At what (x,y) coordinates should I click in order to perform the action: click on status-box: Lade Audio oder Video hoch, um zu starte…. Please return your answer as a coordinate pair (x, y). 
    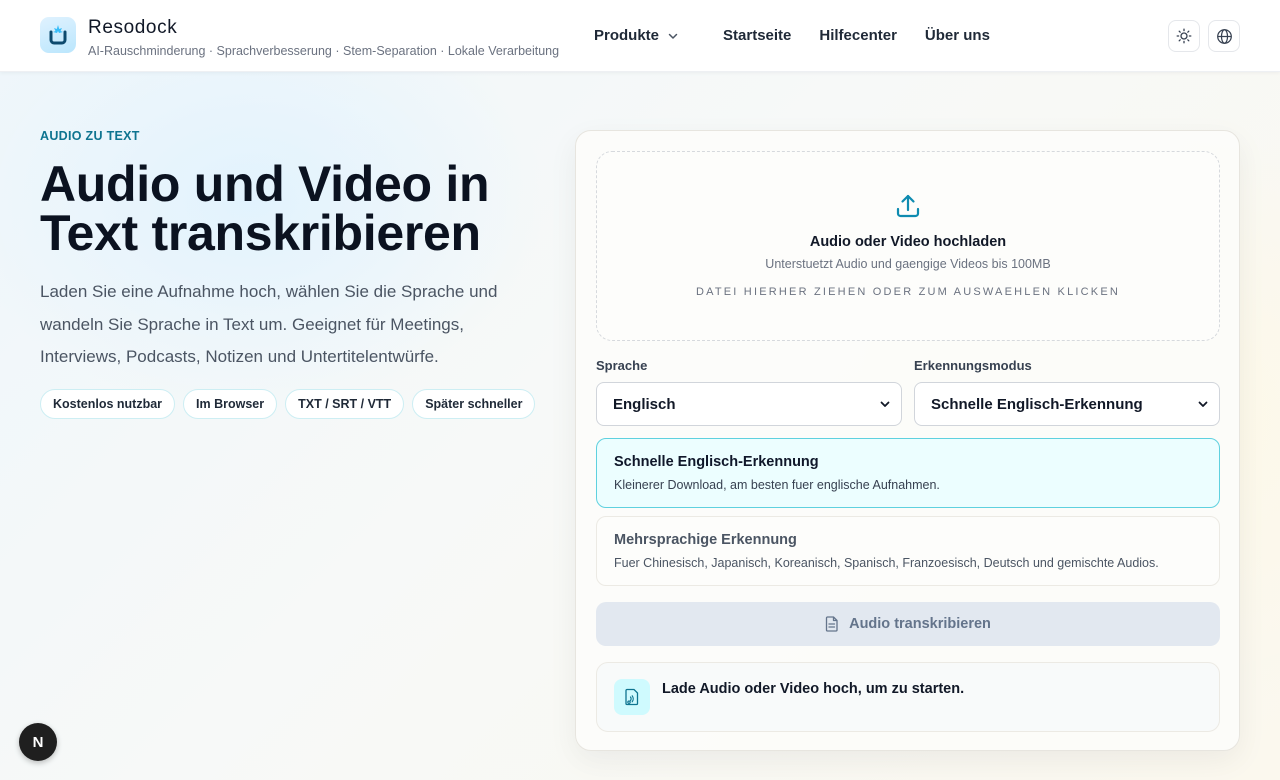
    Looking at the image, I should click on (908, 697).